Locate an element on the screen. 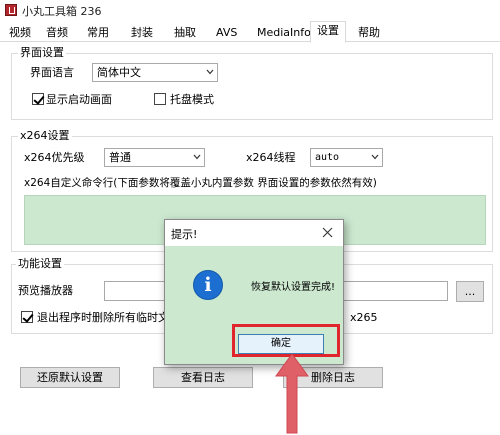 The image size is (500, 435). tab-help: 帮助 is located at coordinates (369, 33).